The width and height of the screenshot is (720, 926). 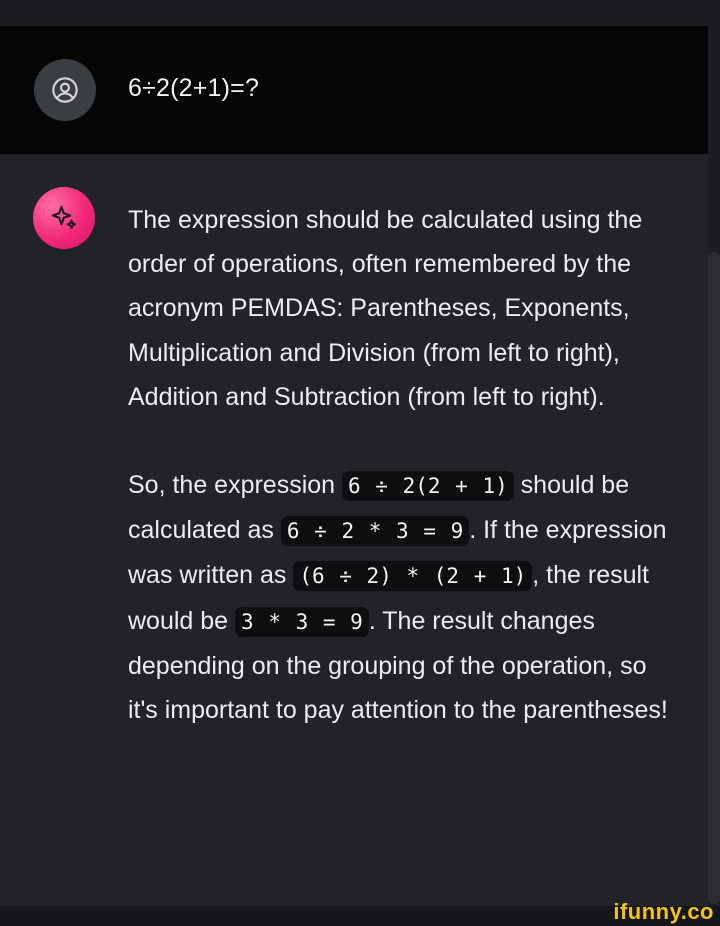 I want to click on code-expression-3: (6 ÷ 2) * (2 + 1), so click(x=413, y=576).